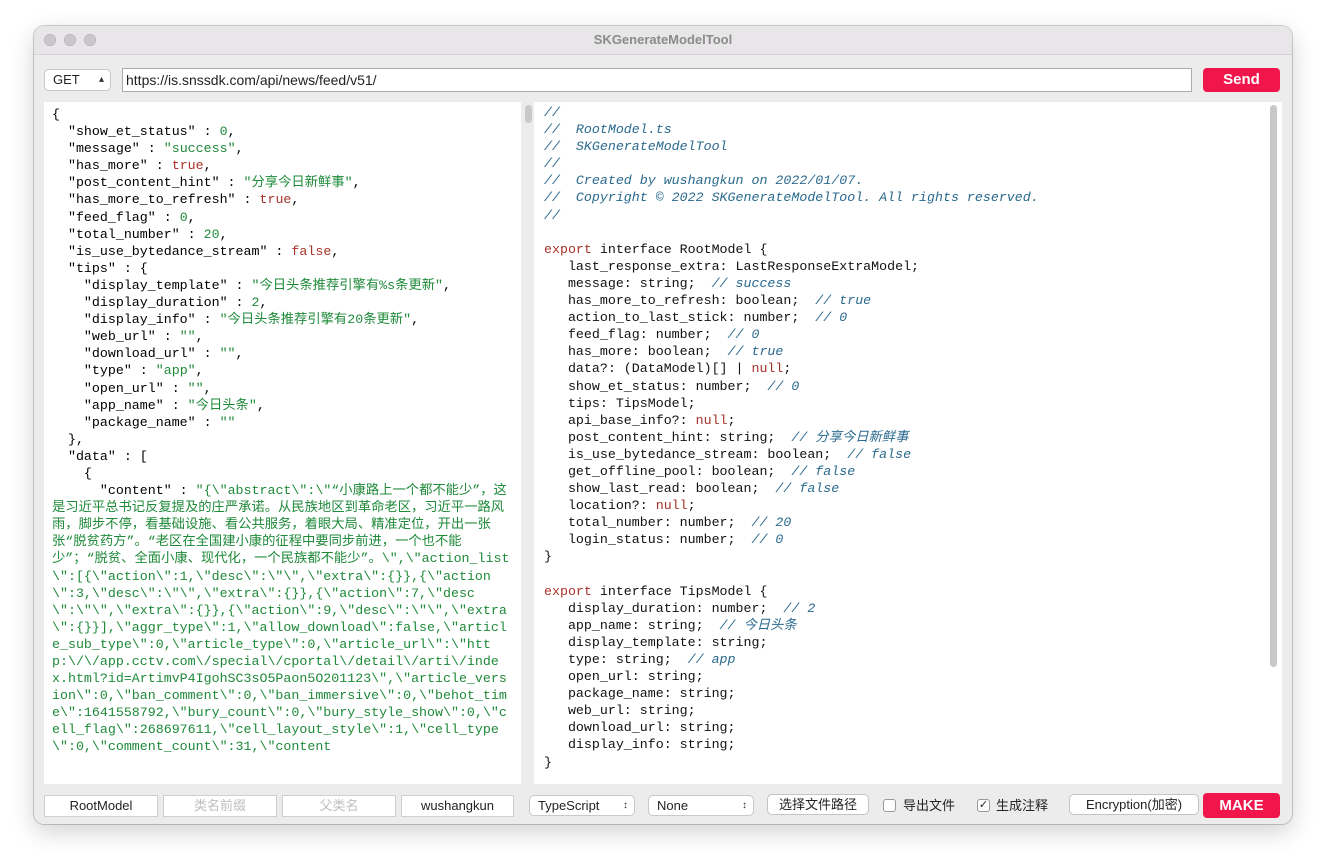  What do you see at coordinates (101, 79) in the screenshot?
I see `up-down-chevron-icon: ▴` at bounding box center [101, 79].